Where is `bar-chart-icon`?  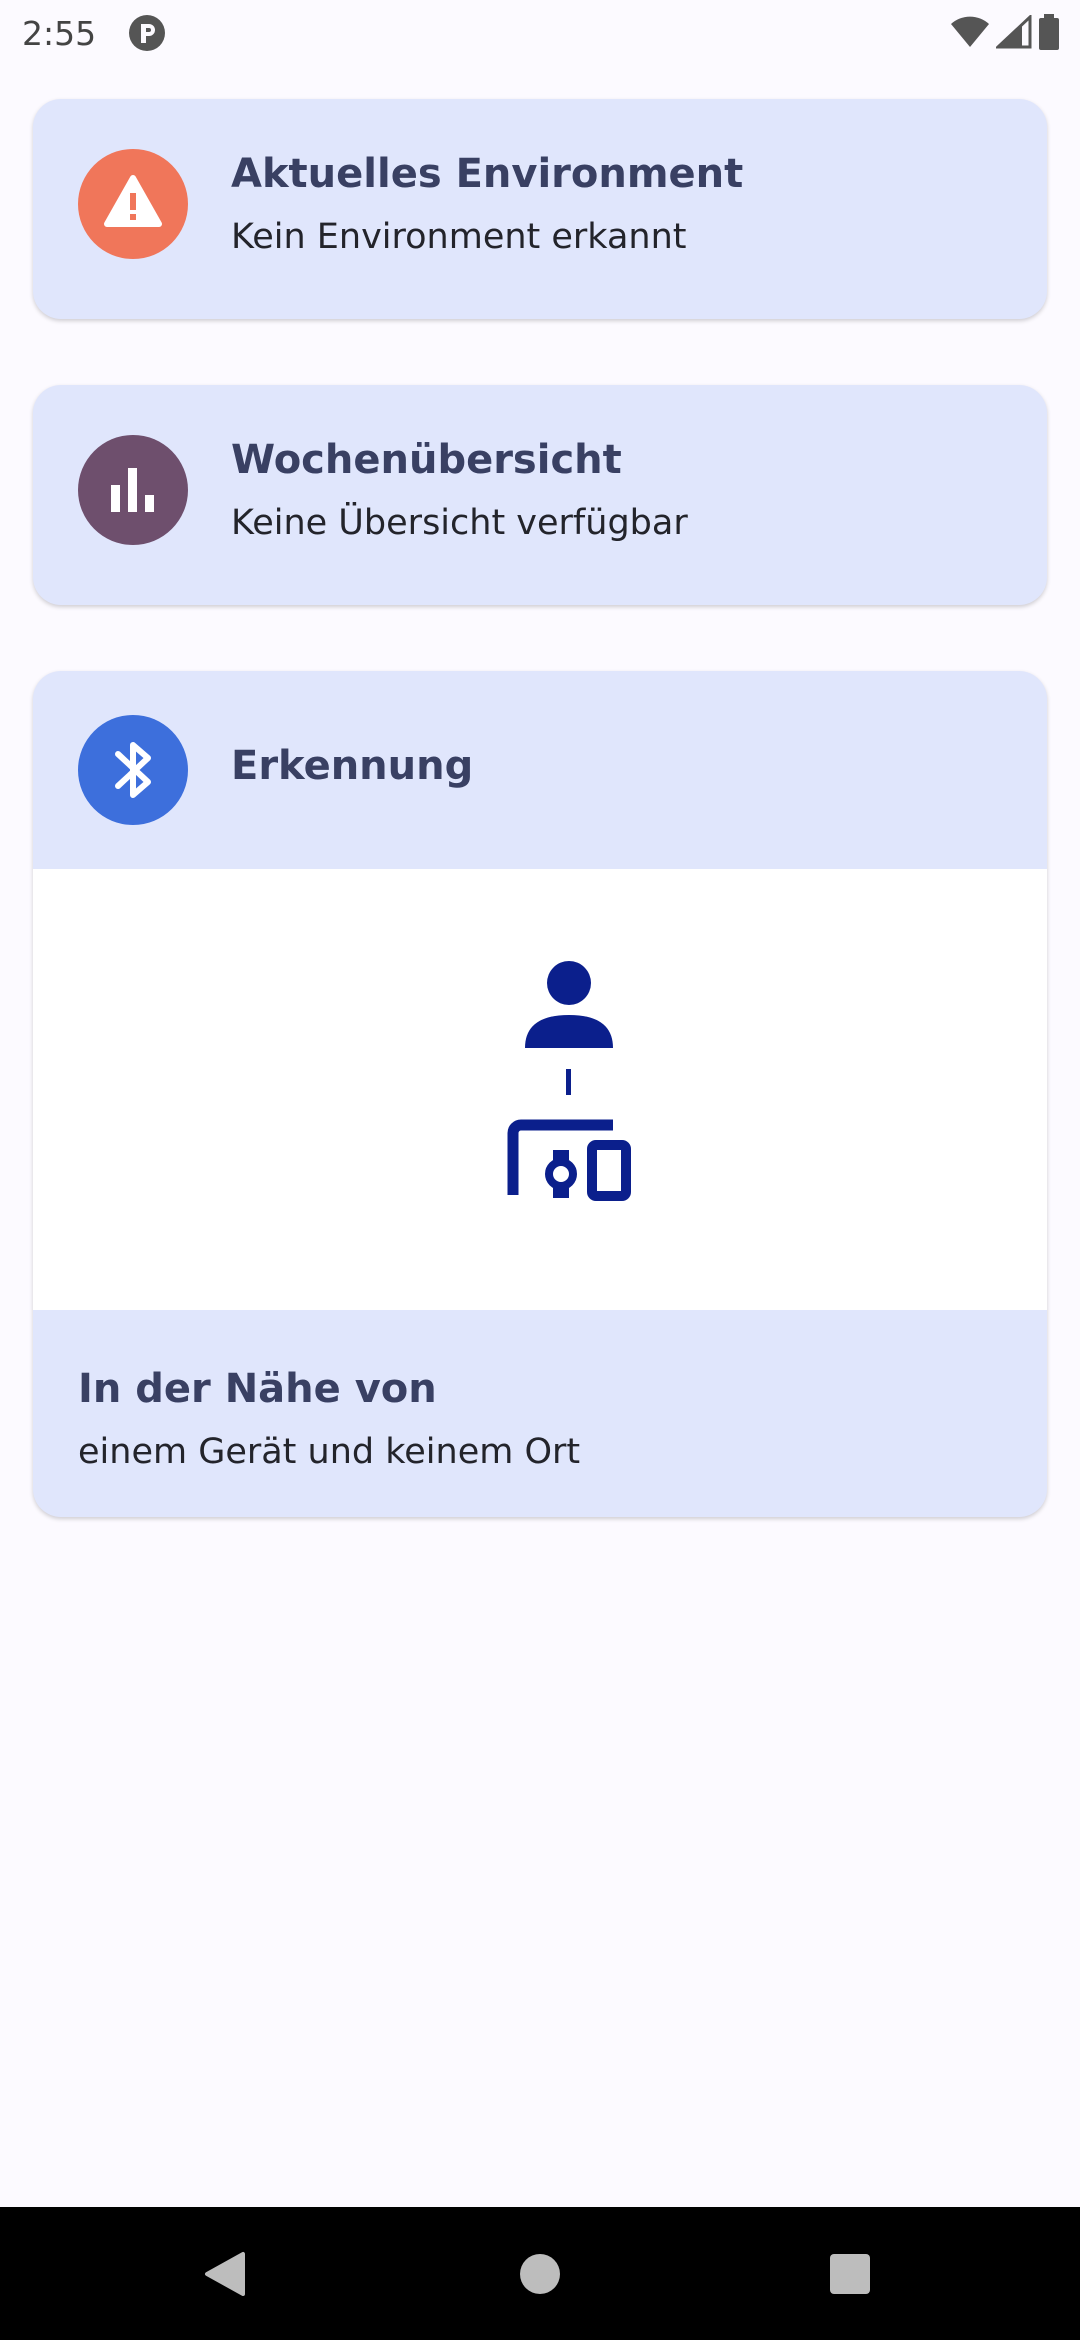
bar-chart-icon is located at coordinates (133, 490).